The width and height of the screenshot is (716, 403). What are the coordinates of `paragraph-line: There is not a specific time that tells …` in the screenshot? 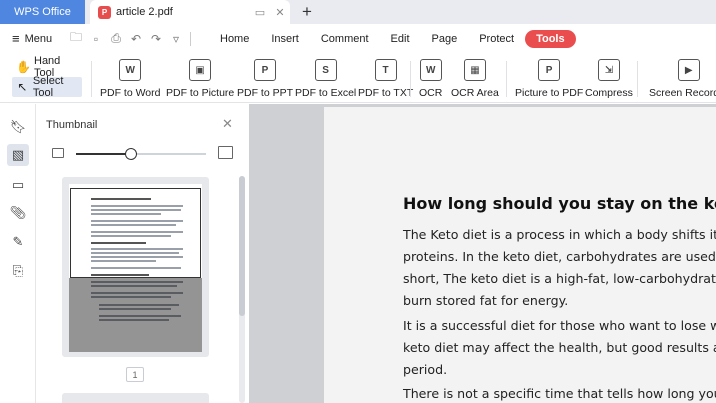 It's located at (559, 393).